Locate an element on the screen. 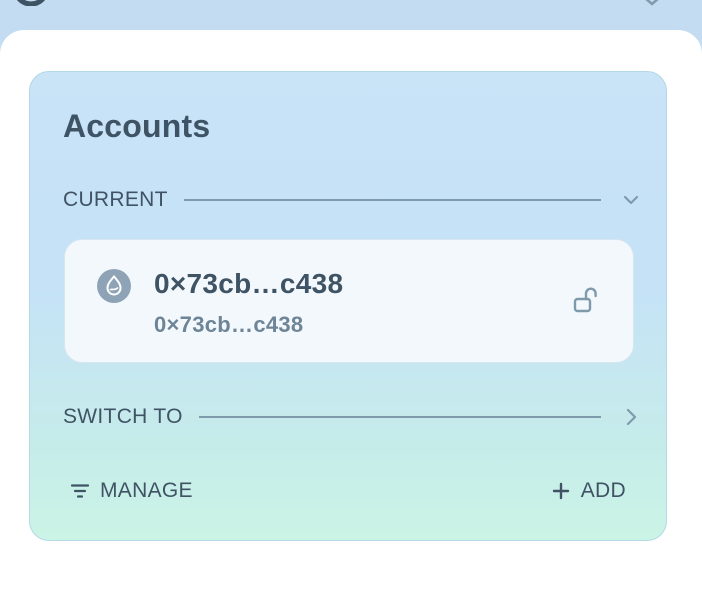  account-address: 0×73cb…c438 is located at coordinates (229, 324).